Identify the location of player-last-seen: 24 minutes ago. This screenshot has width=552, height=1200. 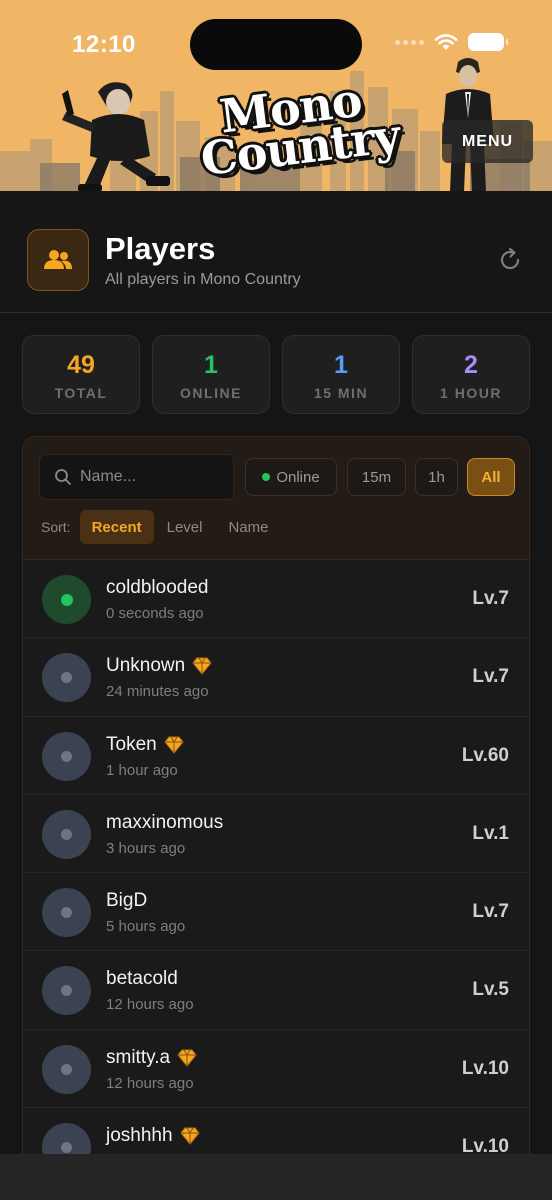
(157, 692).